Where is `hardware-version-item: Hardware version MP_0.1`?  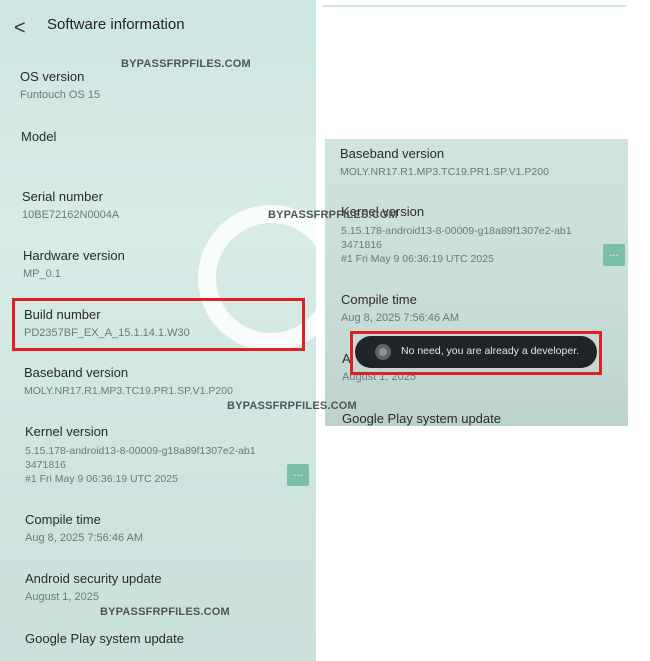
hardware-version-item: Hardware version MP_0.1 is located at coordinates (74, 264).